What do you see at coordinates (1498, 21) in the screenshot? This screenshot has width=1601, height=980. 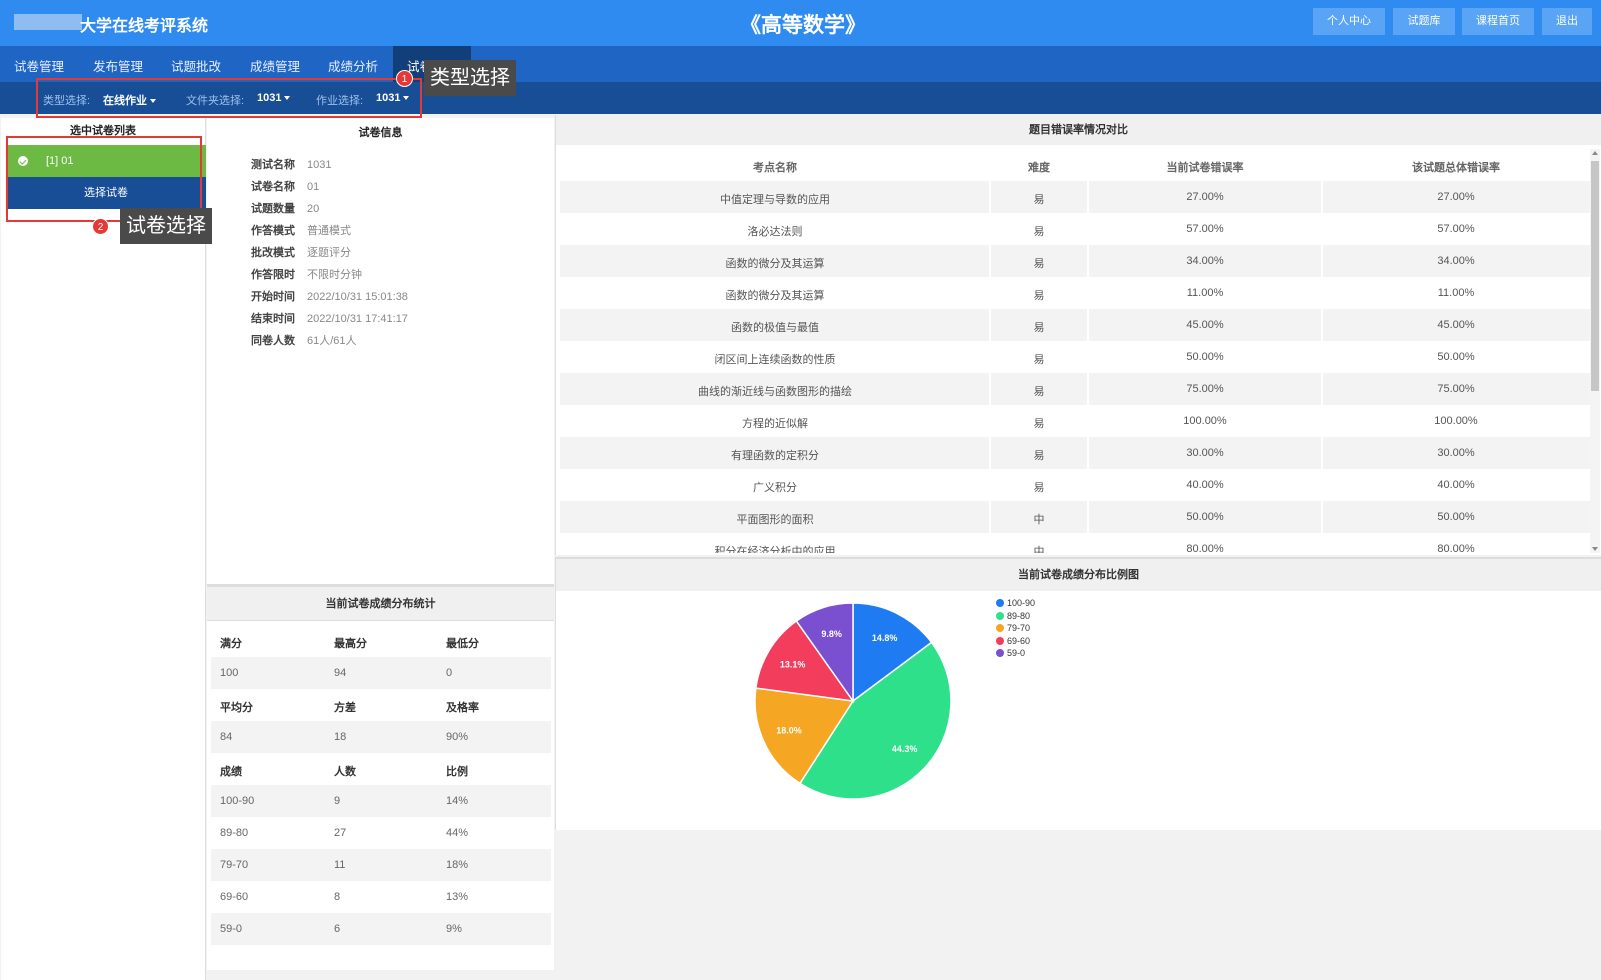 I see `course-home-button: 课程首页` at bounding box center [1498, 21].